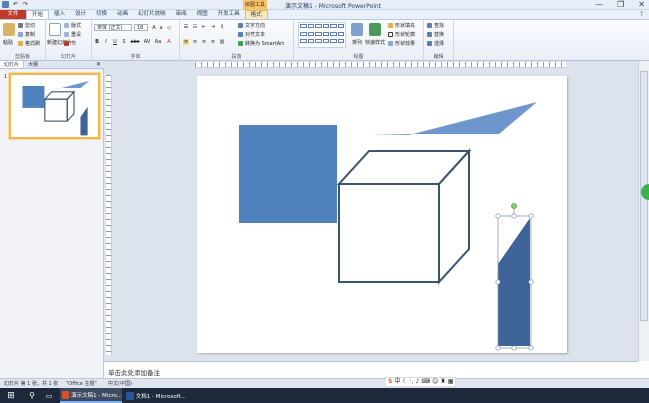 This screenshot has width=649, height=403. I want to click on thumbnail-preview, so click(56, 108).